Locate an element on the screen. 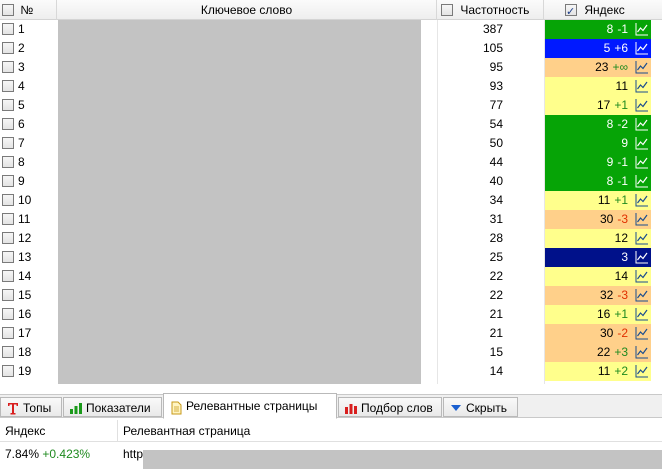  row-yandex-position: 14 is located at coordinates (588, 276).